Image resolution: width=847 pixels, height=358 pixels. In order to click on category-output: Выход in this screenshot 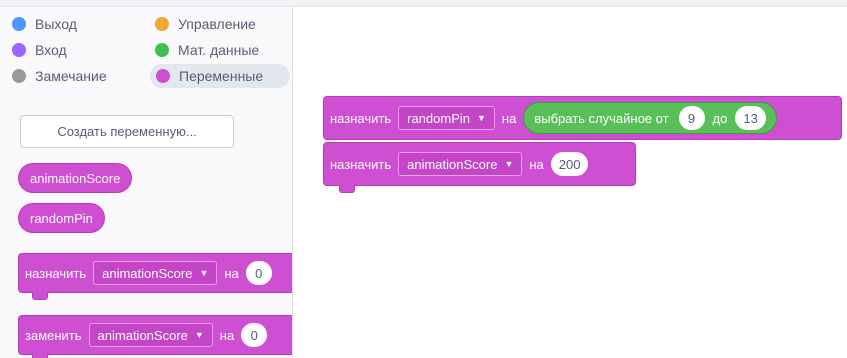, I will do `click(44, 24)`.